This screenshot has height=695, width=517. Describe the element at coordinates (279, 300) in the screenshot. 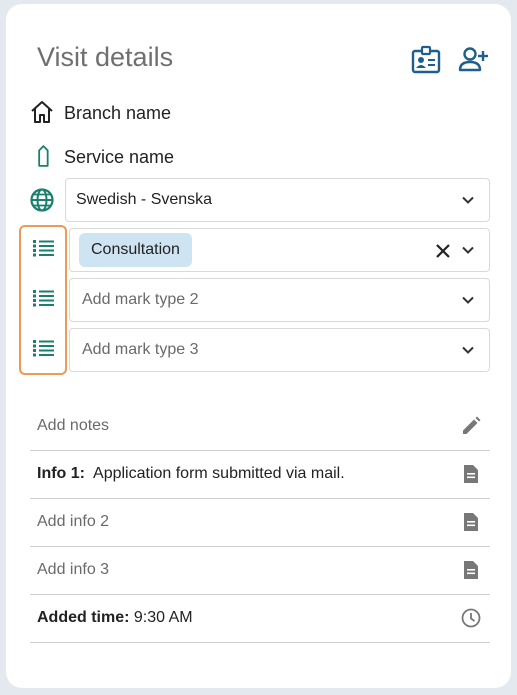

I see `mark-type-2-select: Add mark type 2` at that location.